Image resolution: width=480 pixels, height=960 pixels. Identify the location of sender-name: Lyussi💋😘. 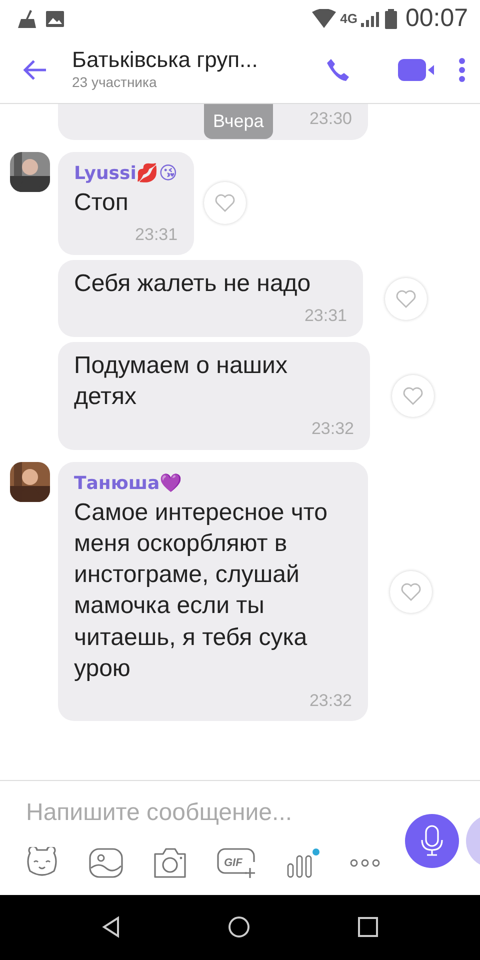
(126, 174).